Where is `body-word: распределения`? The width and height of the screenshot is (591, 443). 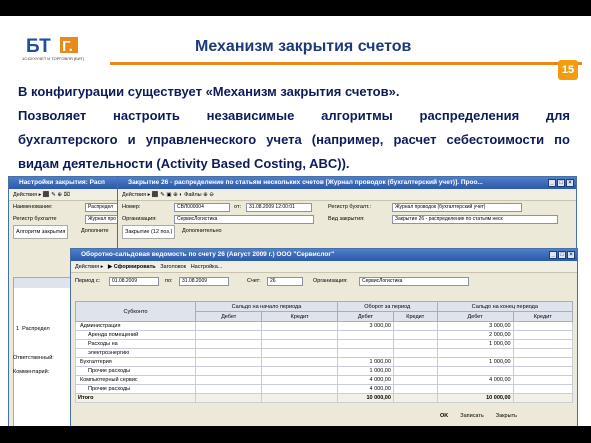 body-word: распределения is located at coordinates (469, 115).